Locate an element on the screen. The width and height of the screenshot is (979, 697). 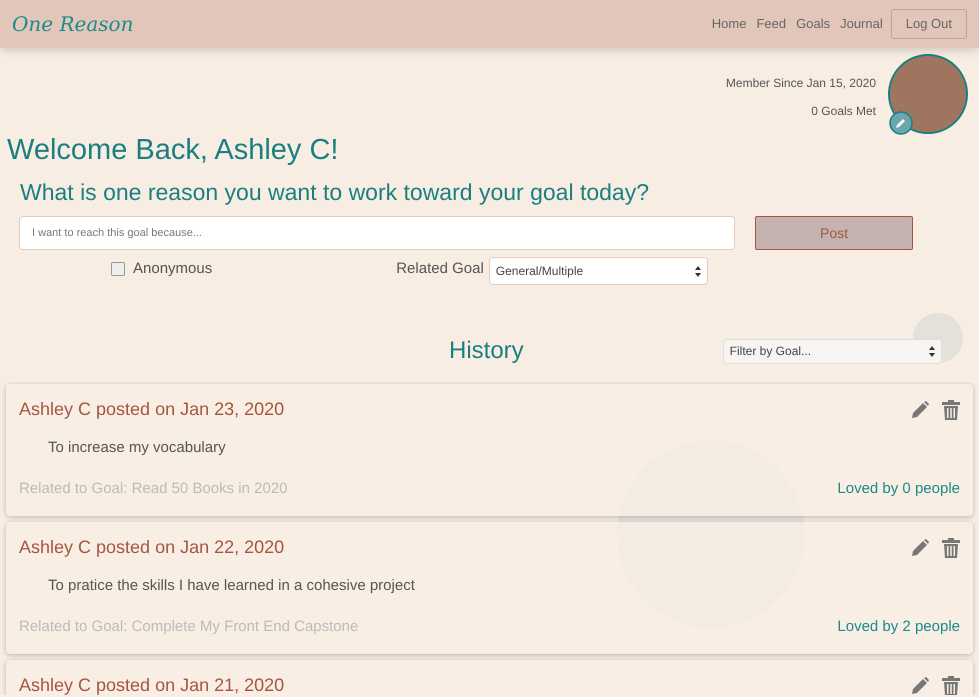
member-since-text: Member Since Jan 15, 2020 is located at coordinates (801, 83).